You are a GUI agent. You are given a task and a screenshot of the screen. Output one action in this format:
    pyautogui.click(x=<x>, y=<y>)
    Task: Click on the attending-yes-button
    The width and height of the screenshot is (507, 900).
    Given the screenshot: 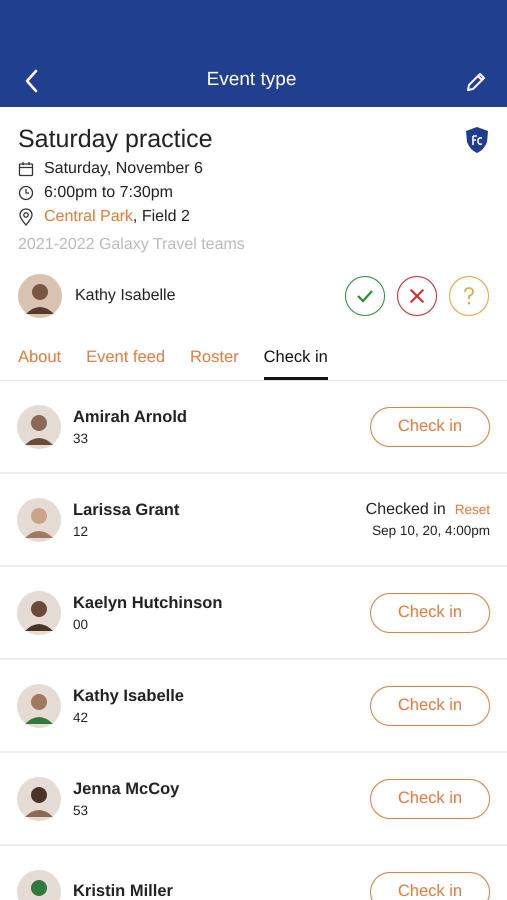 What is the action you would take?
    pyautogui.click(x=365, y=296)
    